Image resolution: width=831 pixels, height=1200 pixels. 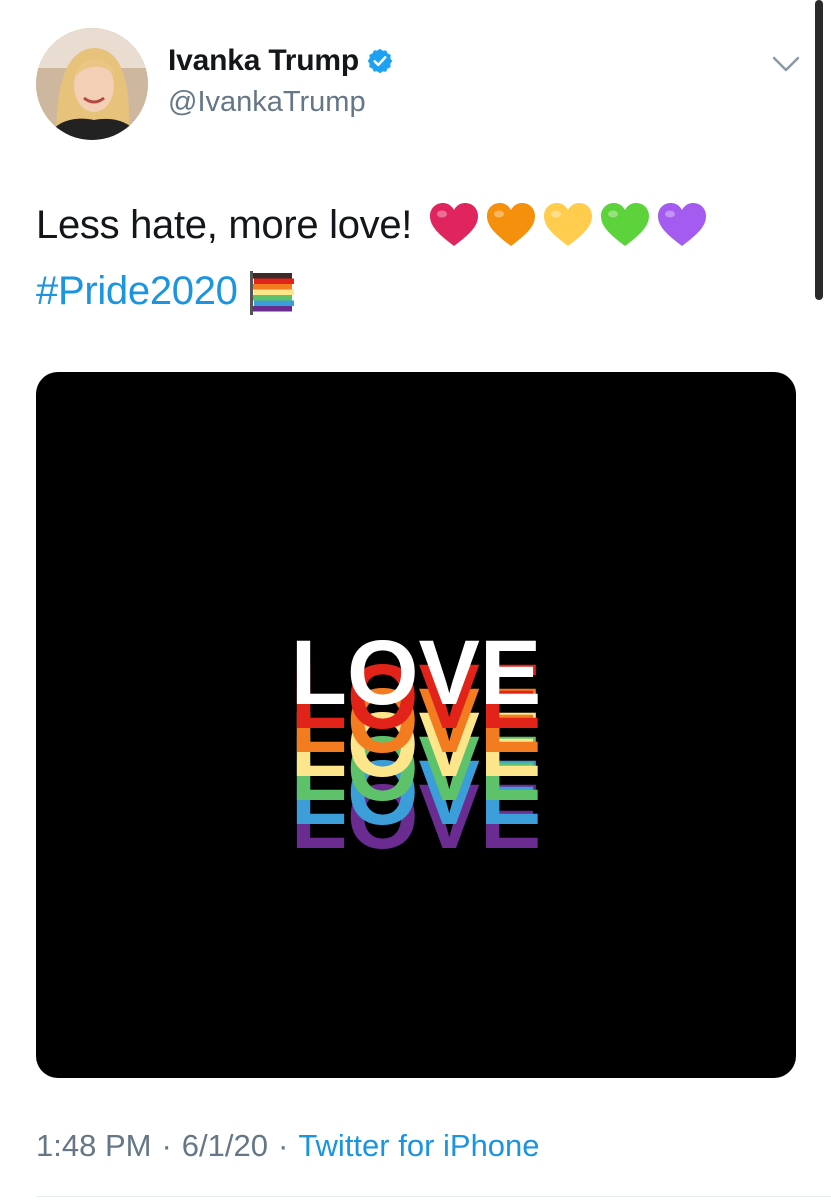 What do you see at coordinates (682, 225) in the screenshot?
I see `purple-heart-icon` at bounding box center [682, 225].